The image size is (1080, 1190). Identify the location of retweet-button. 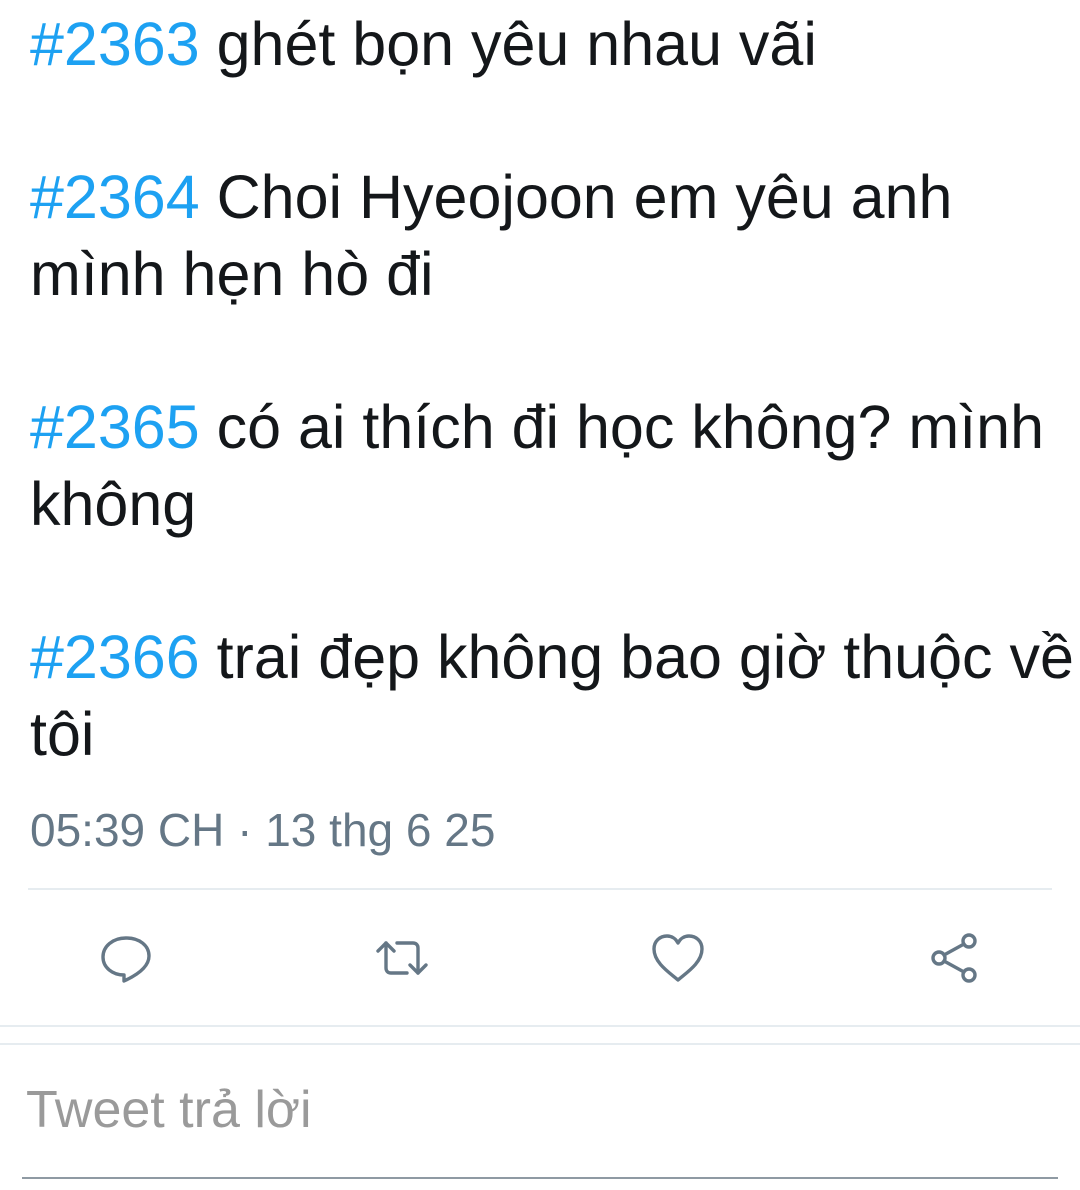
(402, 958).